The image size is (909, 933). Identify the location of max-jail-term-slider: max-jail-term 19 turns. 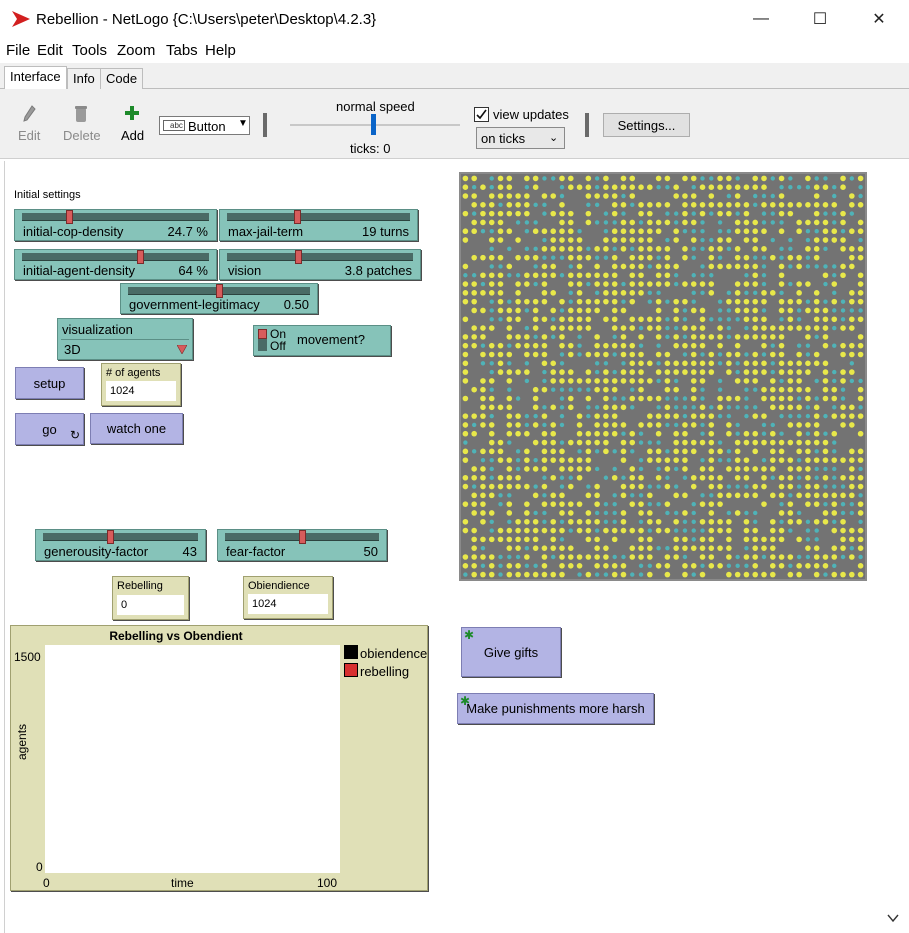
(318, 225).